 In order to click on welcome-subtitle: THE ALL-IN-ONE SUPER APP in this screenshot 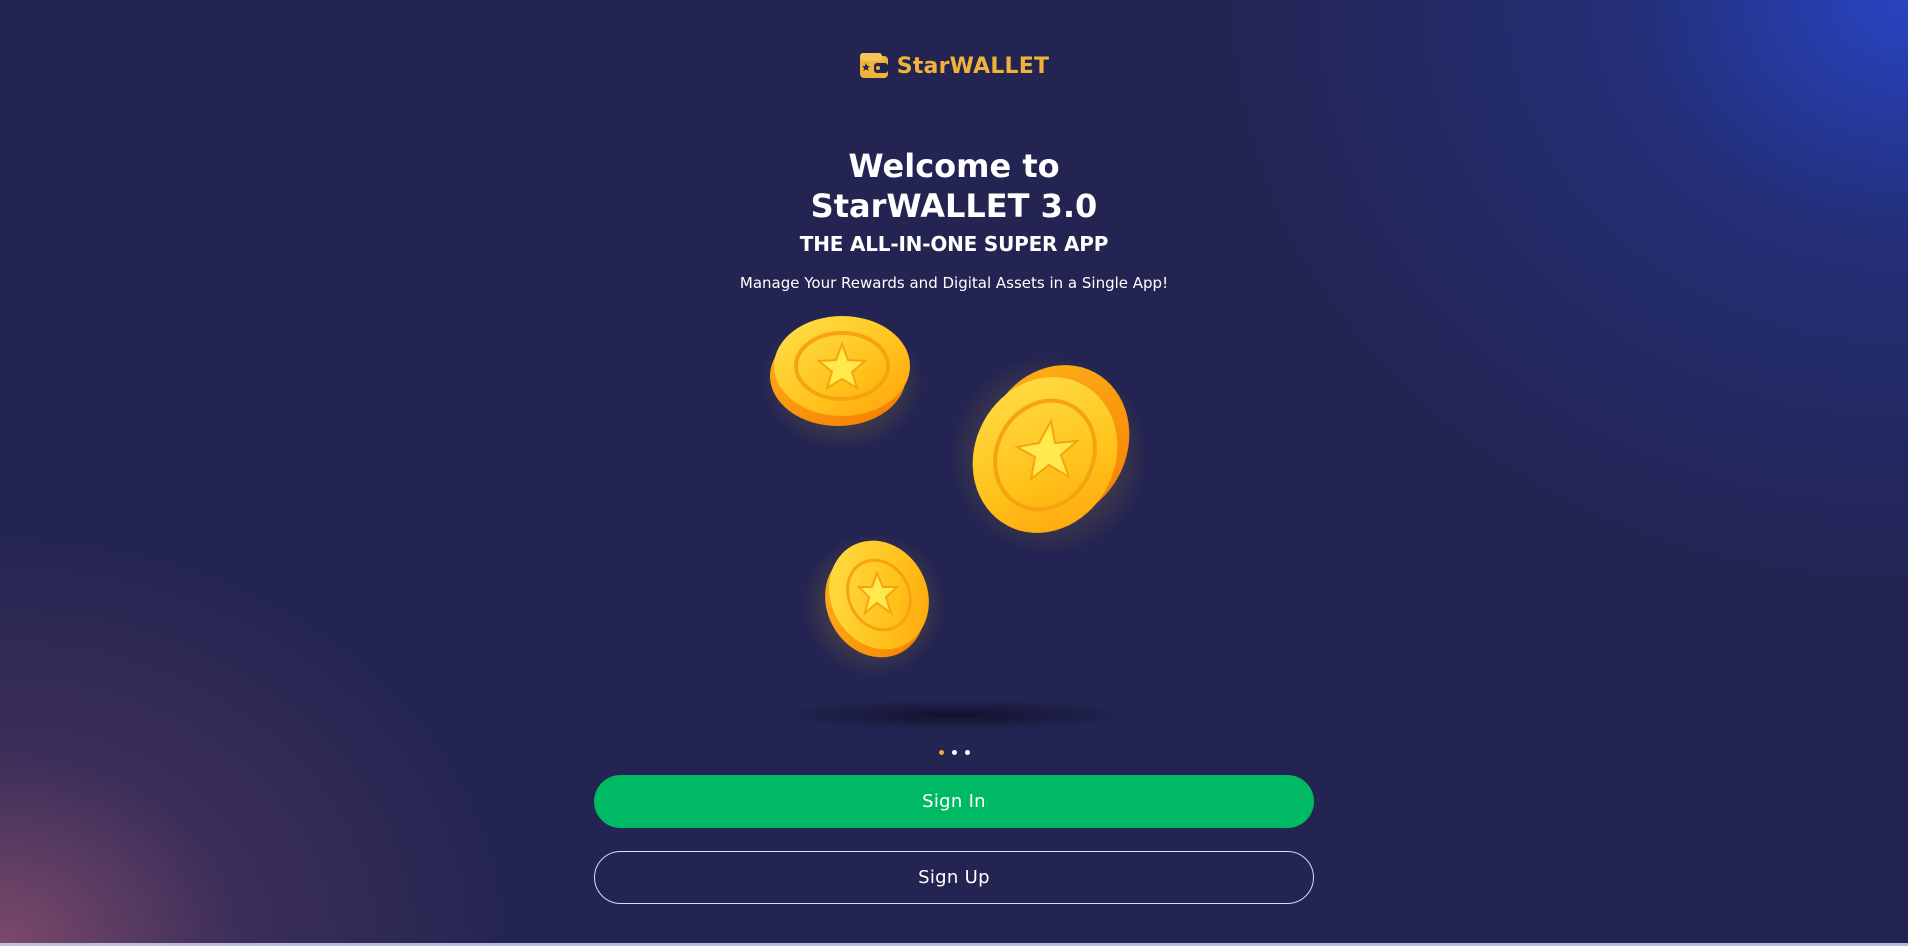, I will do `click(954, 244)`.